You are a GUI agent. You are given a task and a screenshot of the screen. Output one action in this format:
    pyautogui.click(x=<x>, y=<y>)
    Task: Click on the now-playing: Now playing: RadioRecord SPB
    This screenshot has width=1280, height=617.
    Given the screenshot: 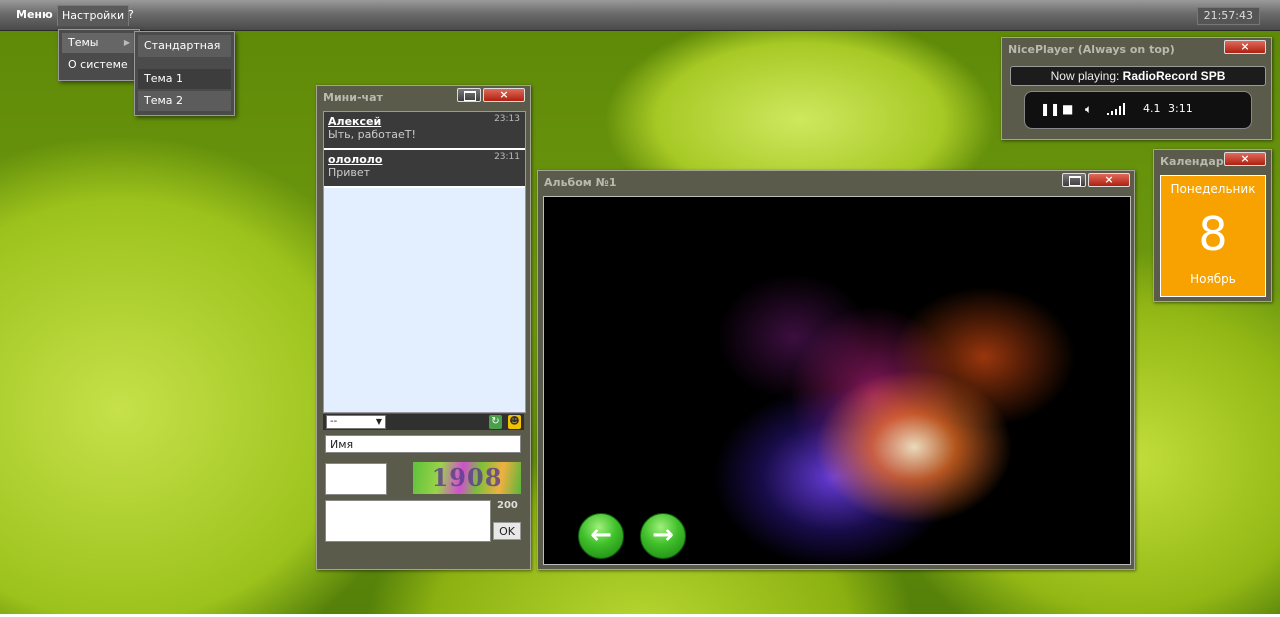 What is the action you would take?
    pyautogui.click(x=1138, y=76)
    